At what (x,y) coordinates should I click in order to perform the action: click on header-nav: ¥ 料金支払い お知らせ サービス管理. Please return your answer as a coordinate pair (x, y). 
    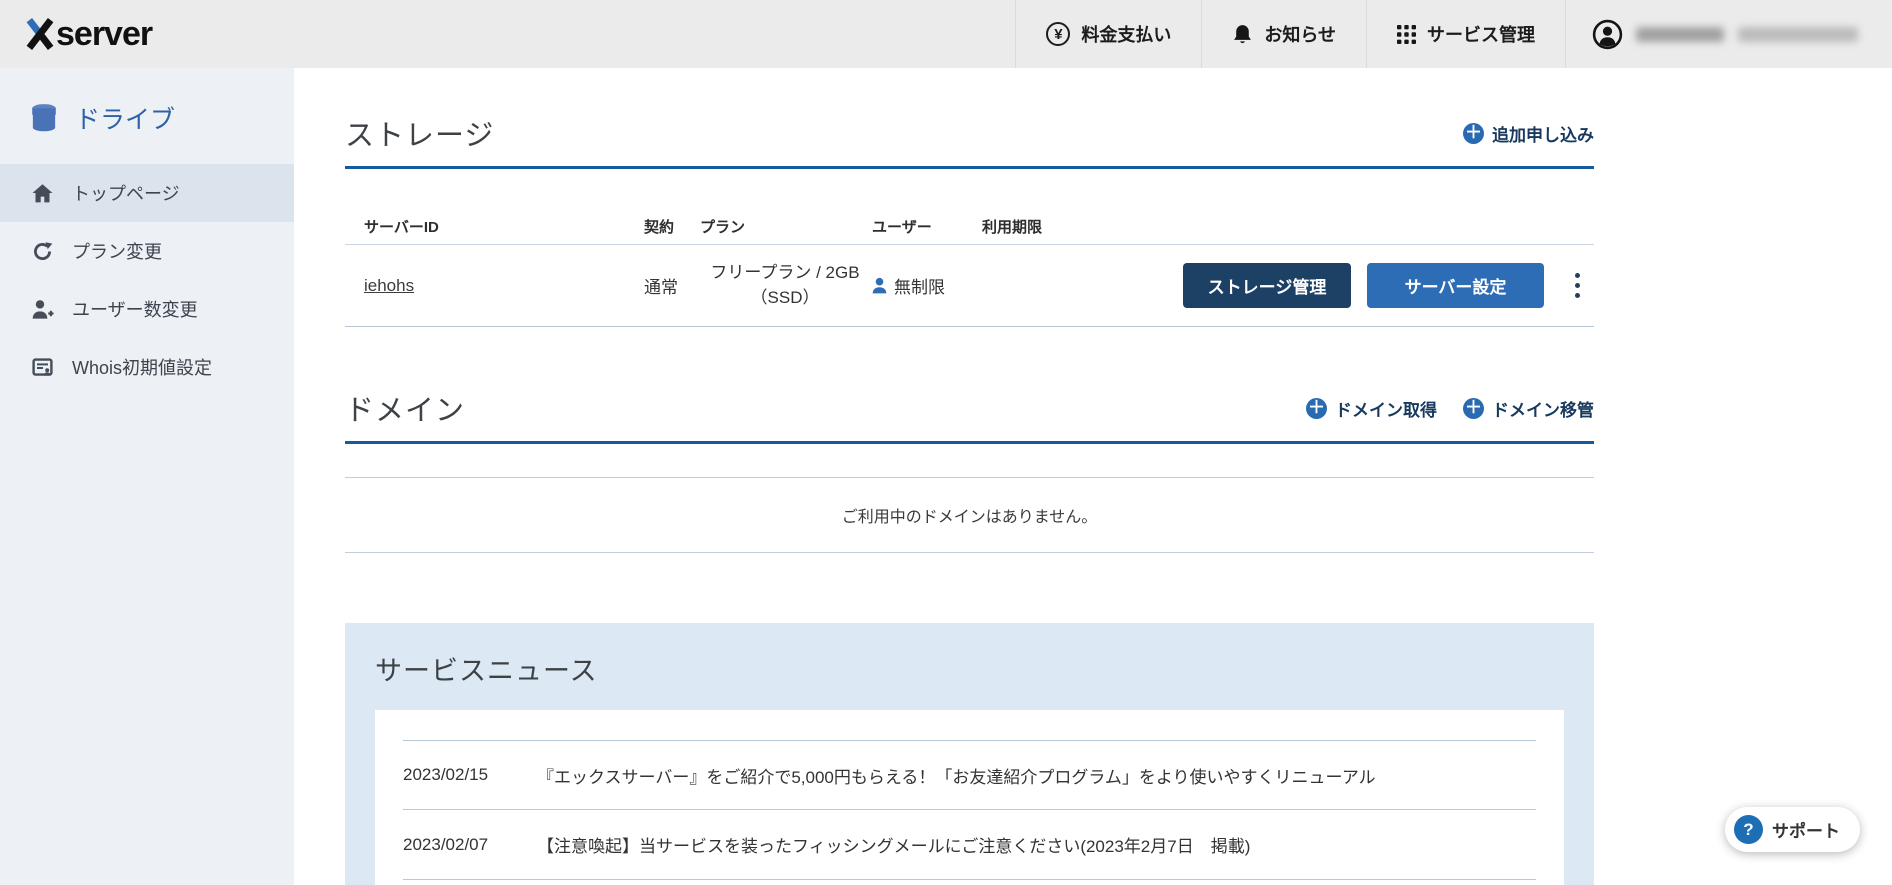
    Looking at the image, I should click on (1453, 34).